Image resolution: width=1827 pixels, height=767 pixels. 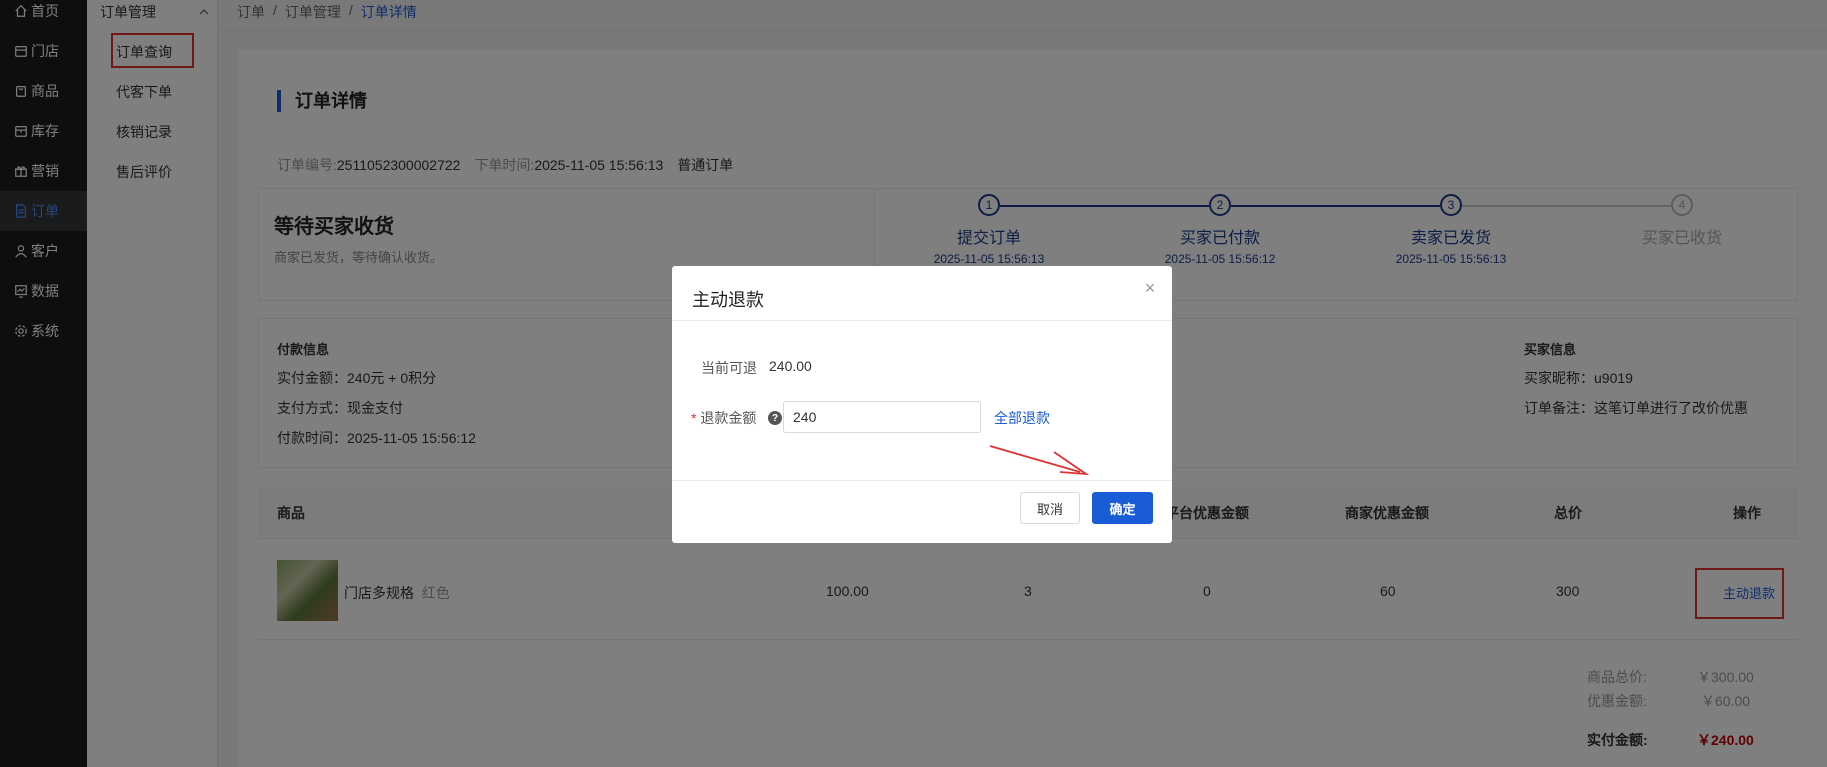 I want to click on amount-label: * 退款金额, so click(x=724, y=418).